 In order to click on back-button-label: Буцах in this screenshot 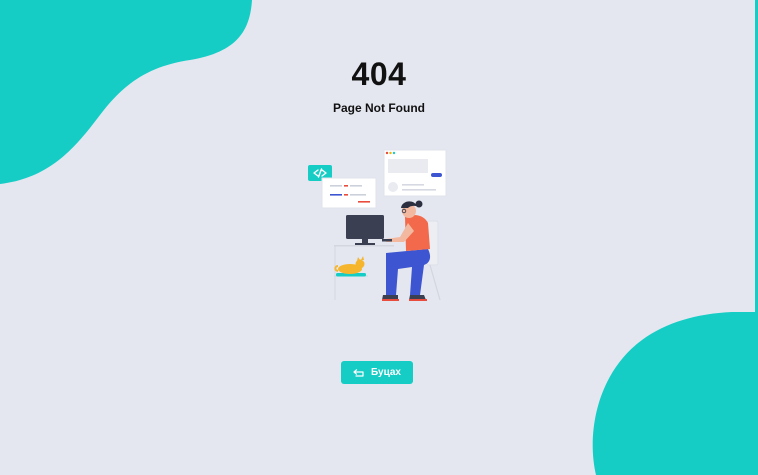, I will do `click(385, 372)`.